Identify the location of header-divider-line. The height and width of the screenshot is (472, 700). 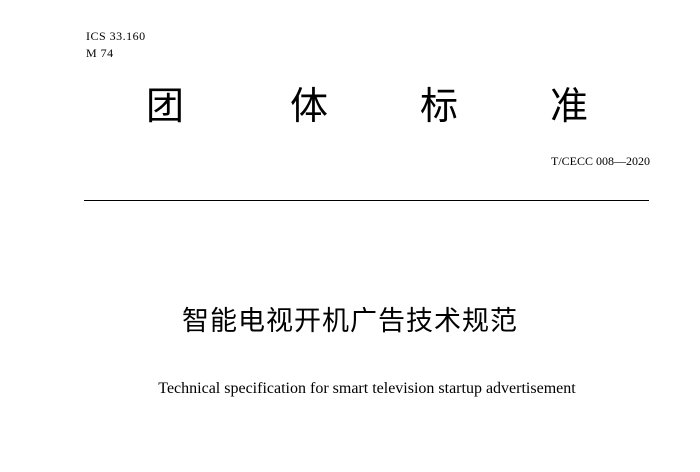
(366, 200).